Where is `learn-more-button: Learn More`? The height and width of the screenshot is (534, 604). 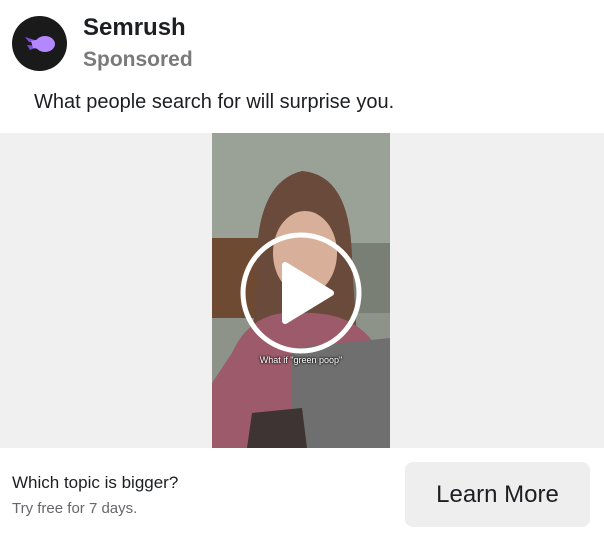 learn-more-button: Learn More is located at coordinates (497, 494).